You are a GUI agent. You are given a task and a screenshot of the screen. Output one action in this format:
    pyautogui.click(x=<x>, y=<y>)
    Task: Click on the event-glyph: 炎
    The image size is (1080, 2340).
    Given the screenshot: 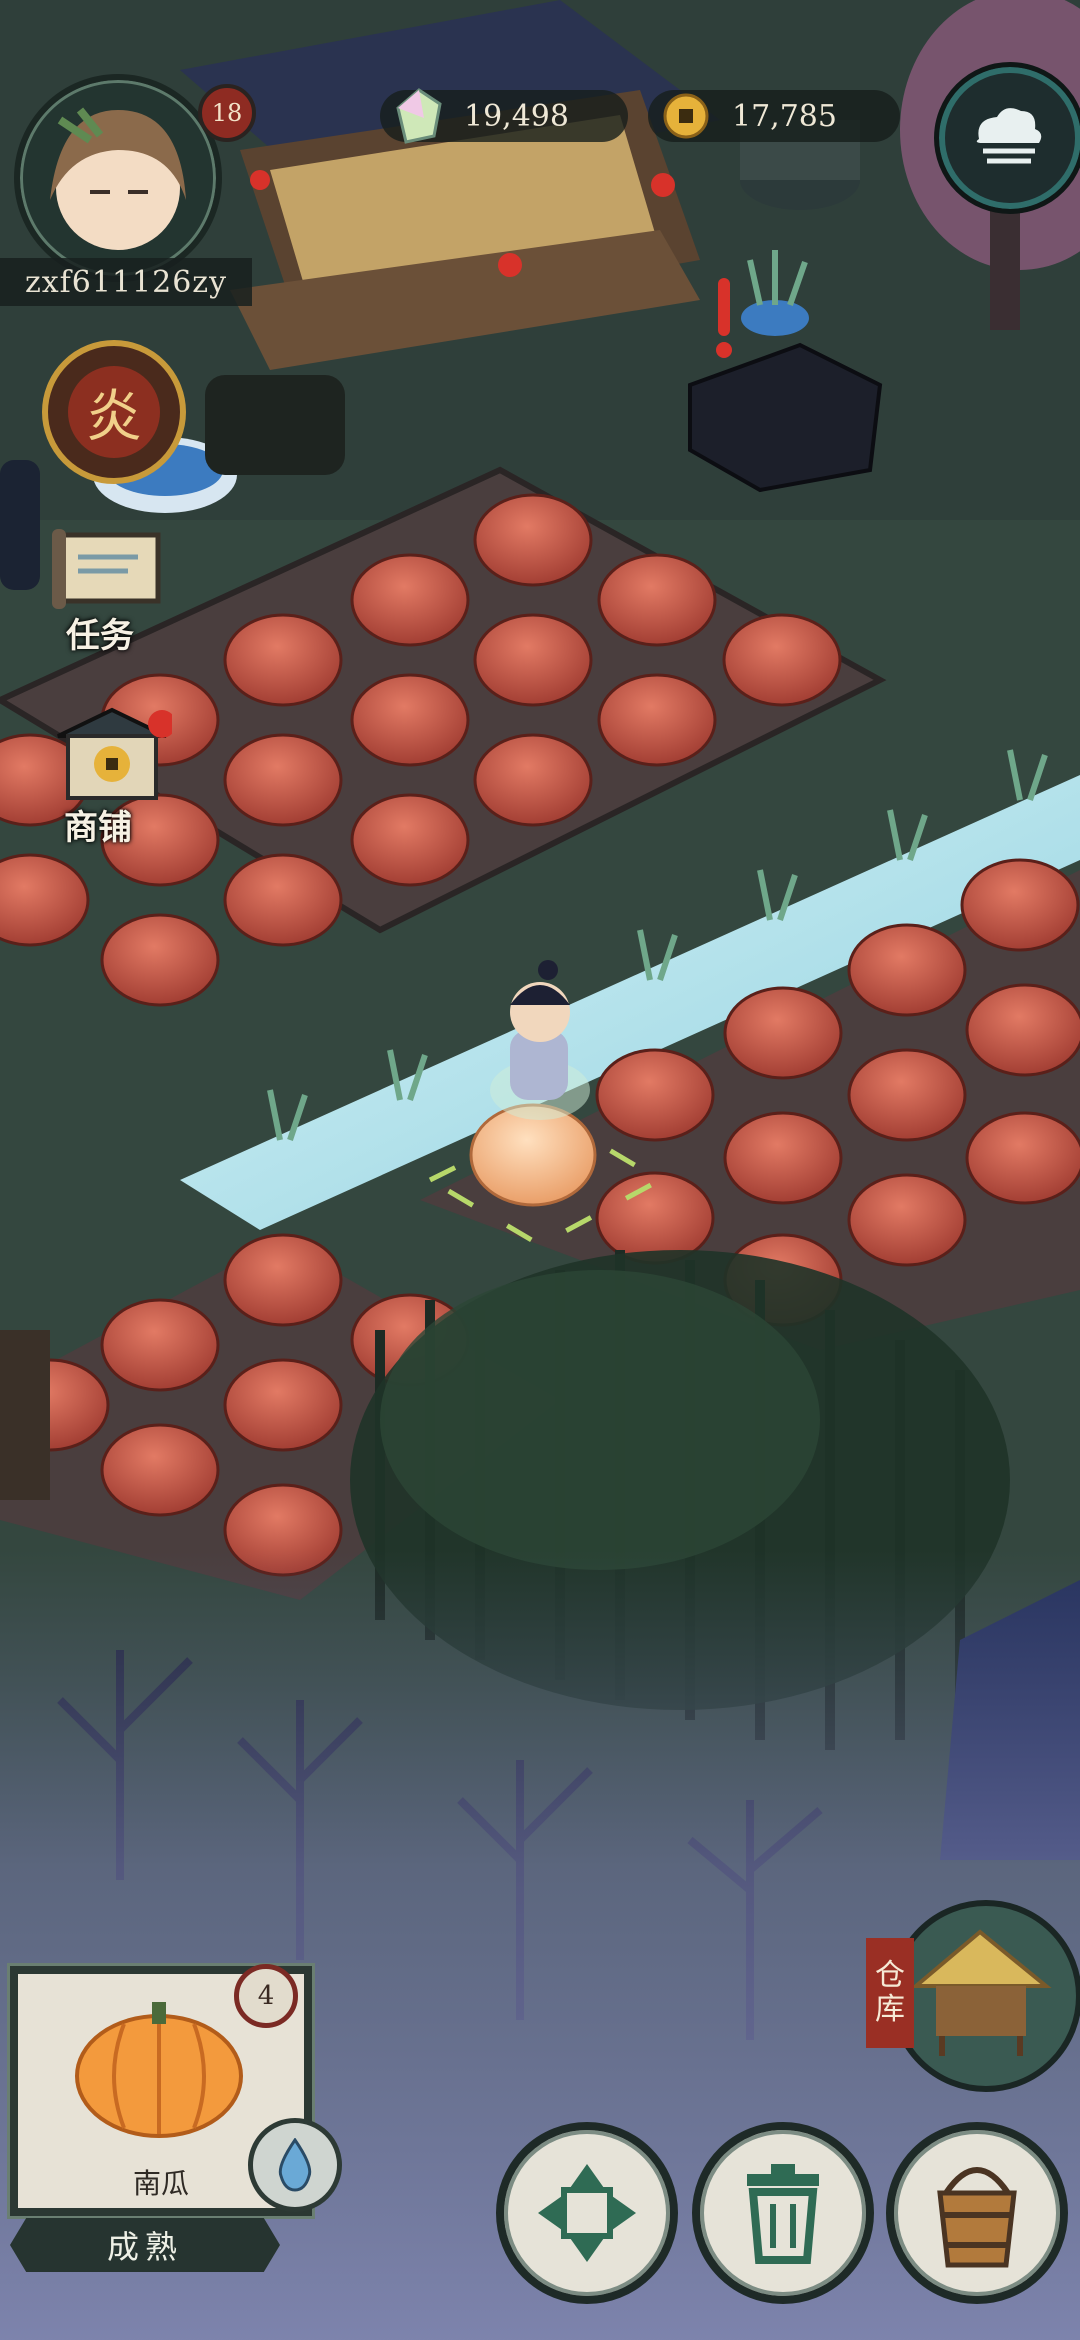 What is the action you would take?
    pyautogui.click(x=114, y=412)
    